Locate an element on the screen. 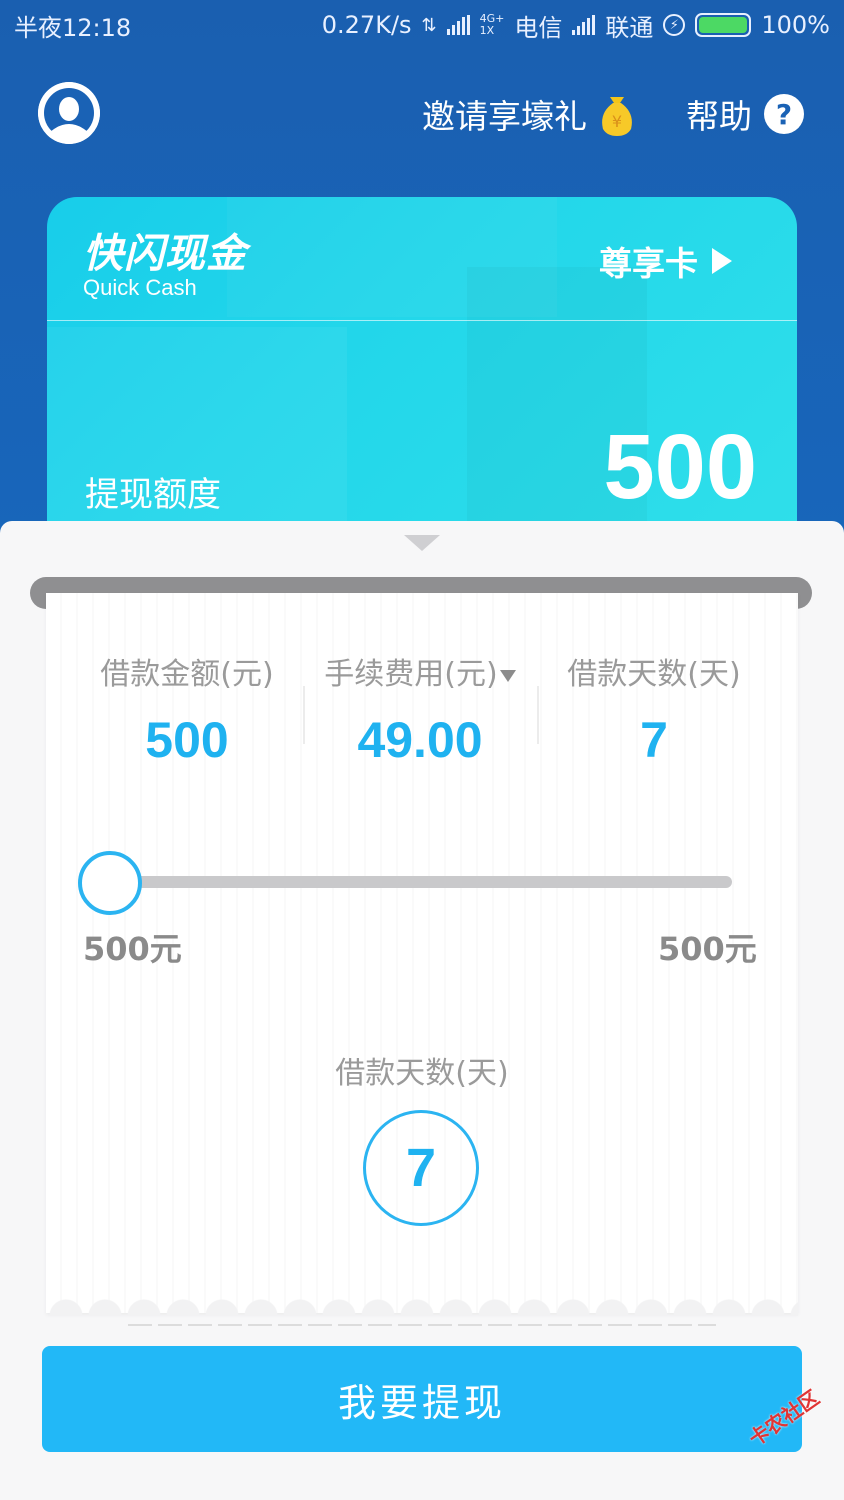 The height and width of the screenshot is (1500, 844). loan-days-label: 借款天数(天) is located at coordinates (654, 674).